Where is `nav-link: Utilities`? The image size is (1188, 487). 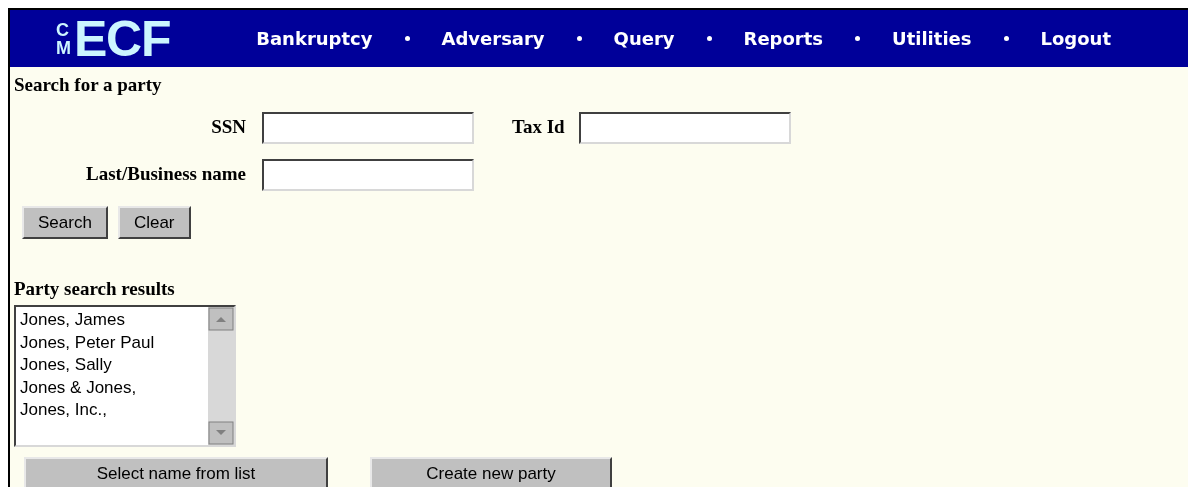 nav-link: Utilities is located at coordinates (932, 38).